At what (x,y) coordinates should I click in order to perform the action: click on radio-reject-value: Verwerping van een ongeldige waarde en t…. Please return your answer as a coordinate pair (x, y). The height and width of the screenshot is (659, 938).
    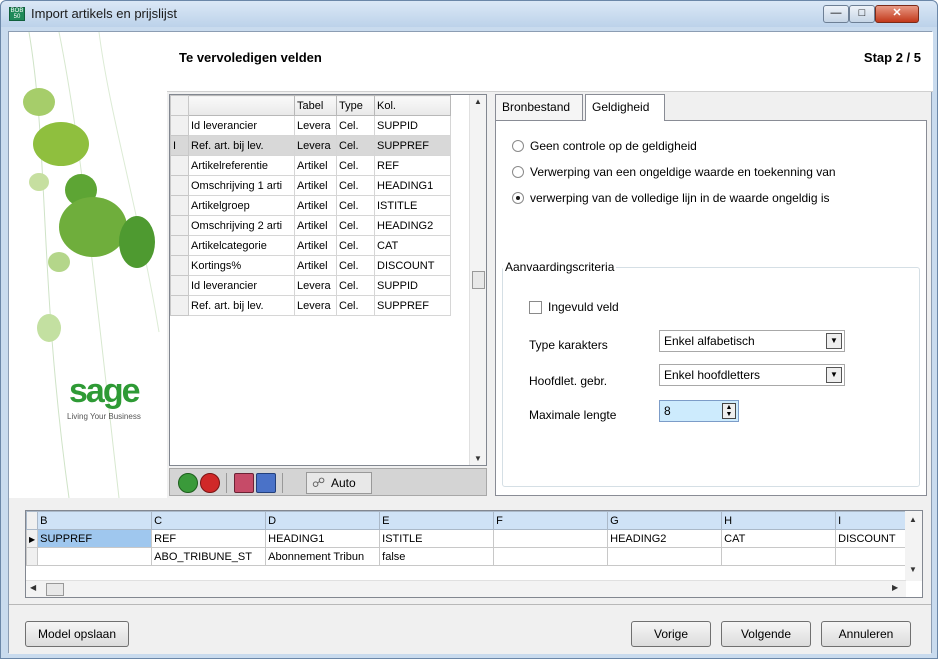
    Looking at the image, I should click on (674, 172).